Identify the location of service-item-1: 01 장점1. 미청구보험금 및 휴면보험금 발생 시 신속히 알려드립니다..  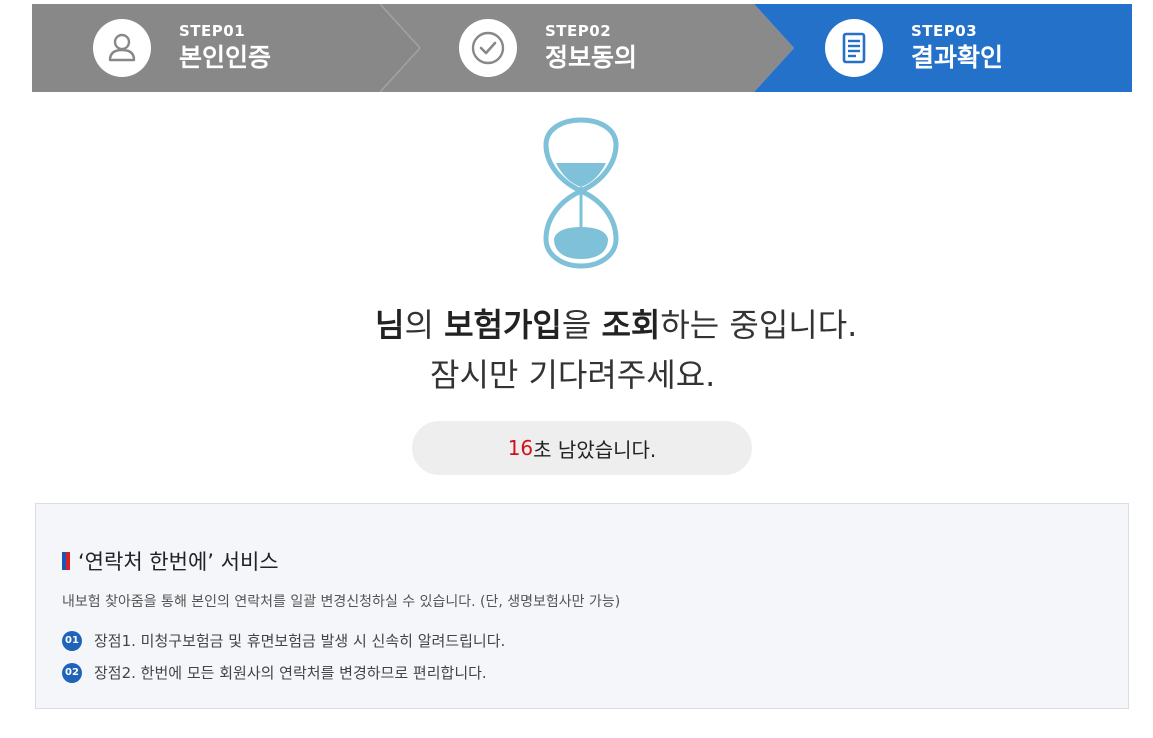
(283, 640).